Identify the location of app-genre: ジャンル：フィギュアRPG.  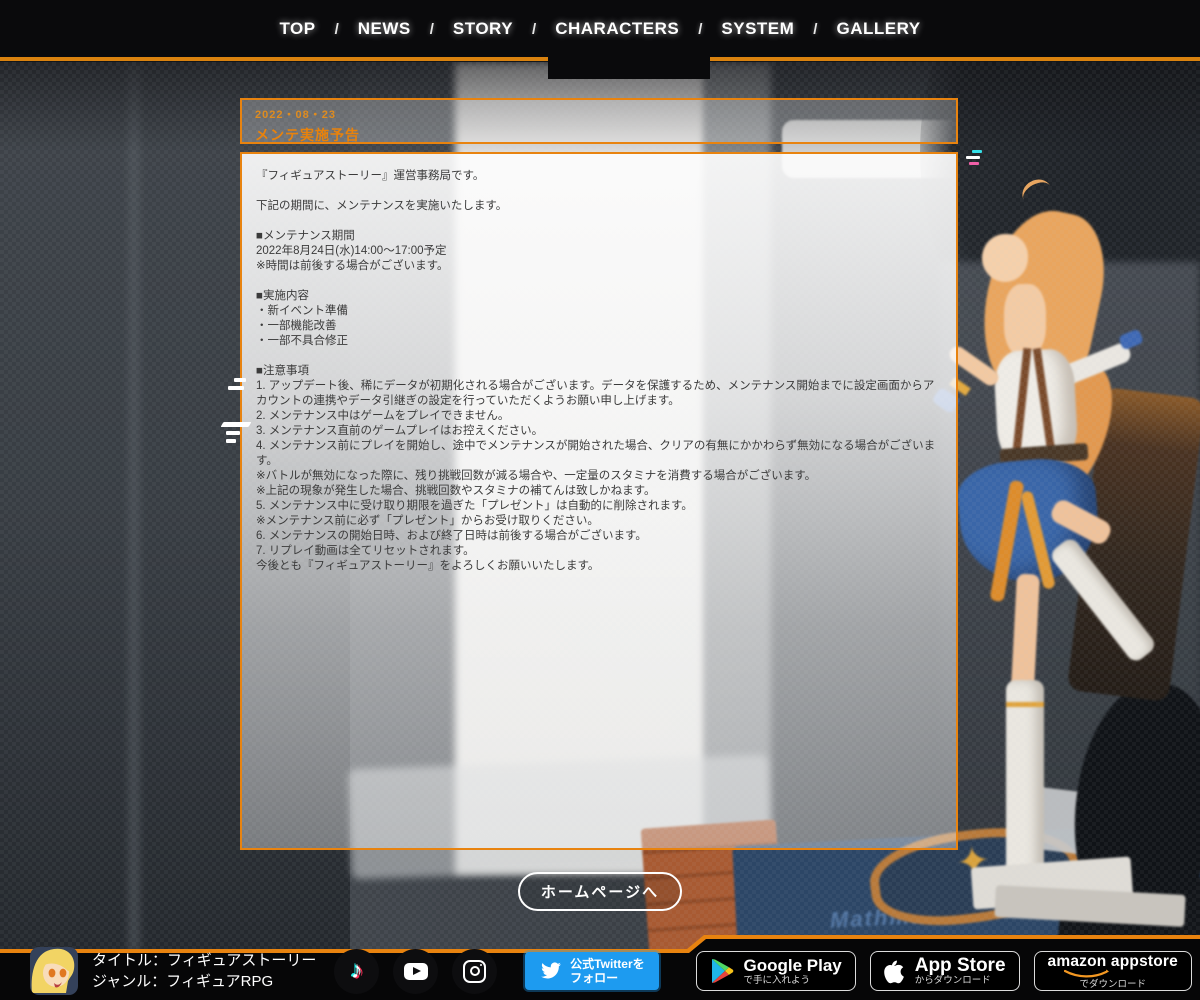
(183, 981).